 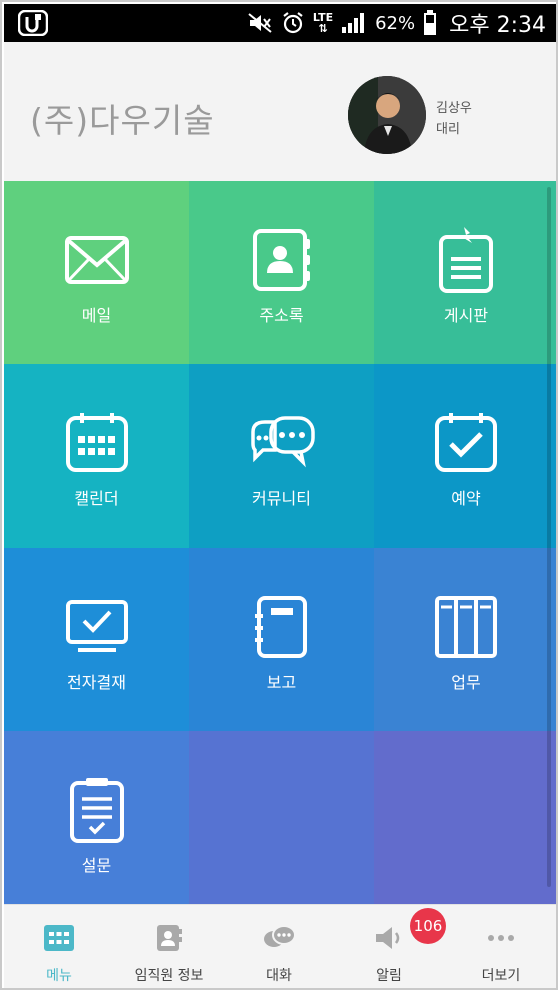 What do you see at coordinates (501, 976) in the screenshot?
I see `nav-label: 더보기` at bounding box center [501, 976].